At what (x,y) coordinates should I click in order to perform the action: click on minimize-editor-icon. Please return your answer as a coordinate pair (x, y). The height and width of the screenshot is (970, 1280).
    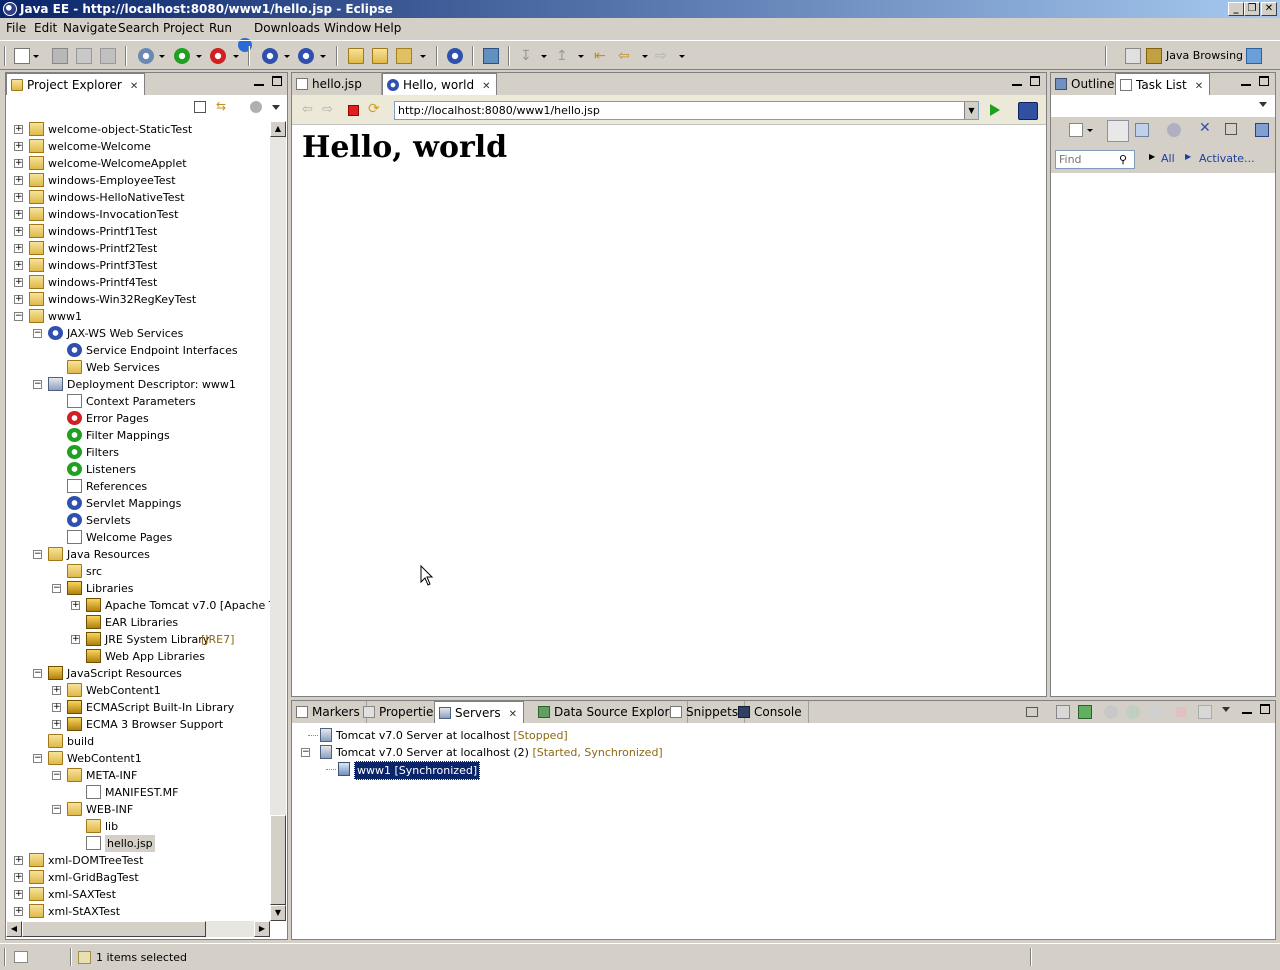
    Looking at the image, I should click on (1017, 81).